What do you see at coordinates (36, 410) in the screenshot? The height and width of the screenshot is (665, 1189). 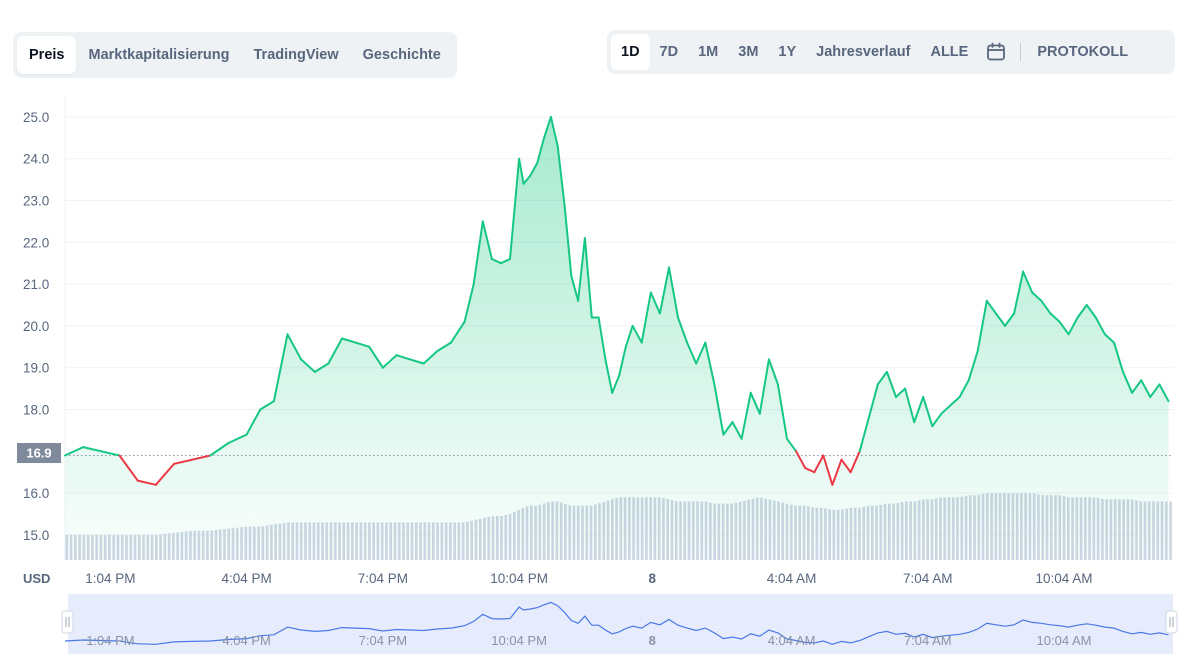 I see `y-tick-label: 18.0` at bounding box center [36, 410].